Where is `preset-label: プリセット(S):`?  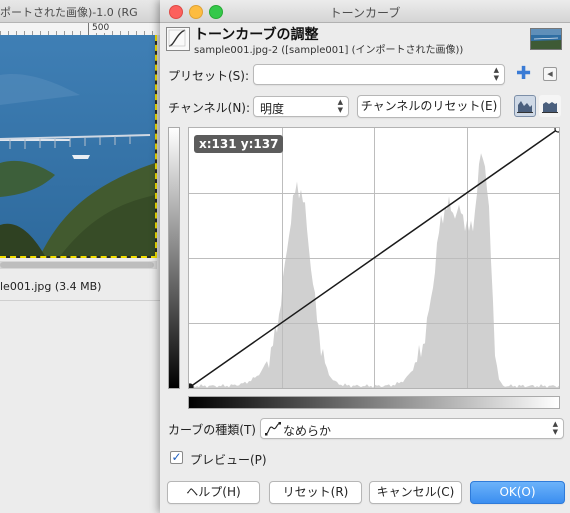 preset-label: プリセット(S): is located at coordinates (209, 76).